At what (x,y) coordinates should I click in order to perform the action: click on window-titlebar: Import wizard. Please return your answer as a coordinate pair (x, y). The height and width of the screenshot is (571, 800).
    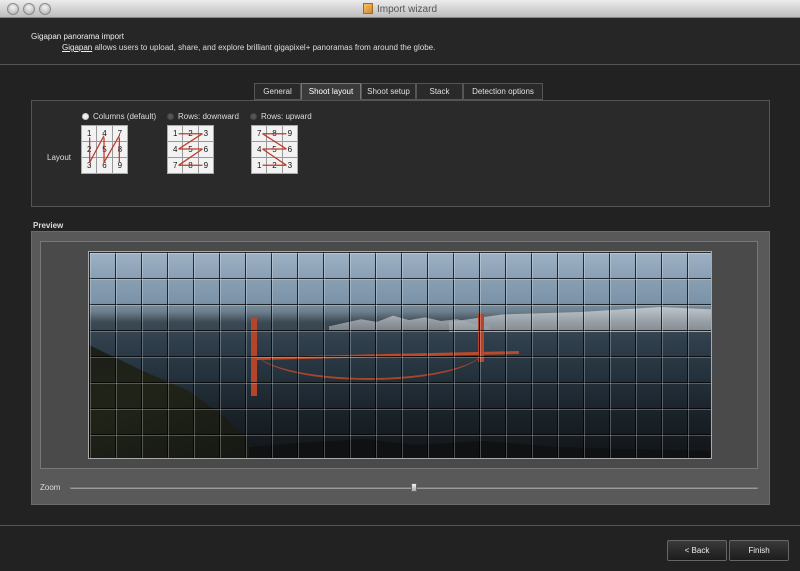
    Looking at the image, I should click on (400, 9).